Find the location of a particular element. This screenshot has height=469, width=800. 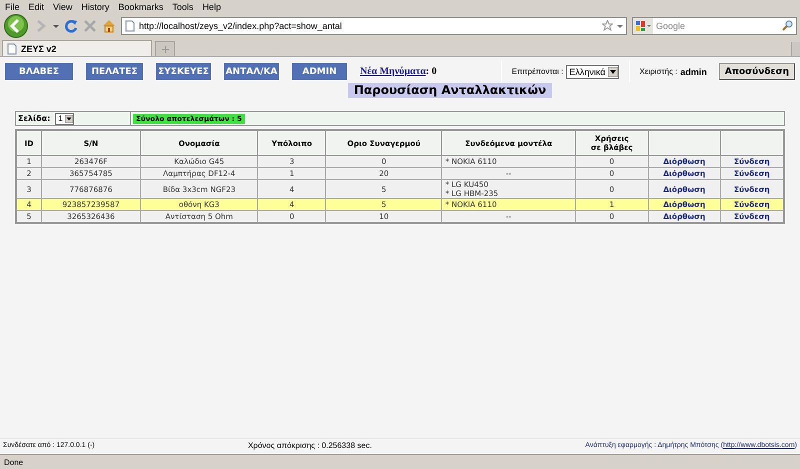

menu-item: History is located at coordinates (97, 7).